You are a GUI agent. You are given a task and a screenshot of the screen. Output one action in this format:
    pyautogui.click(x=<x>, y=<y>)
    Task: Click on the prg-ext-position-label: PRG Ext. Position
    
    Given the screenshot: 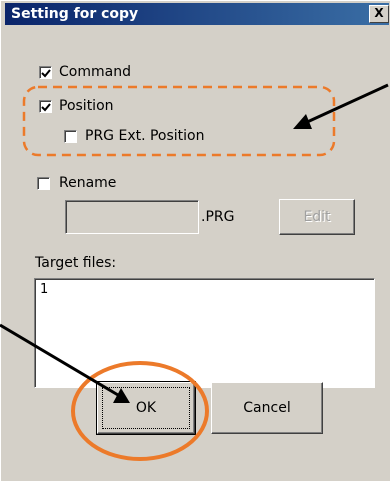 What is the action you would take?
    pyautogui.click(x=145, y=136)
    